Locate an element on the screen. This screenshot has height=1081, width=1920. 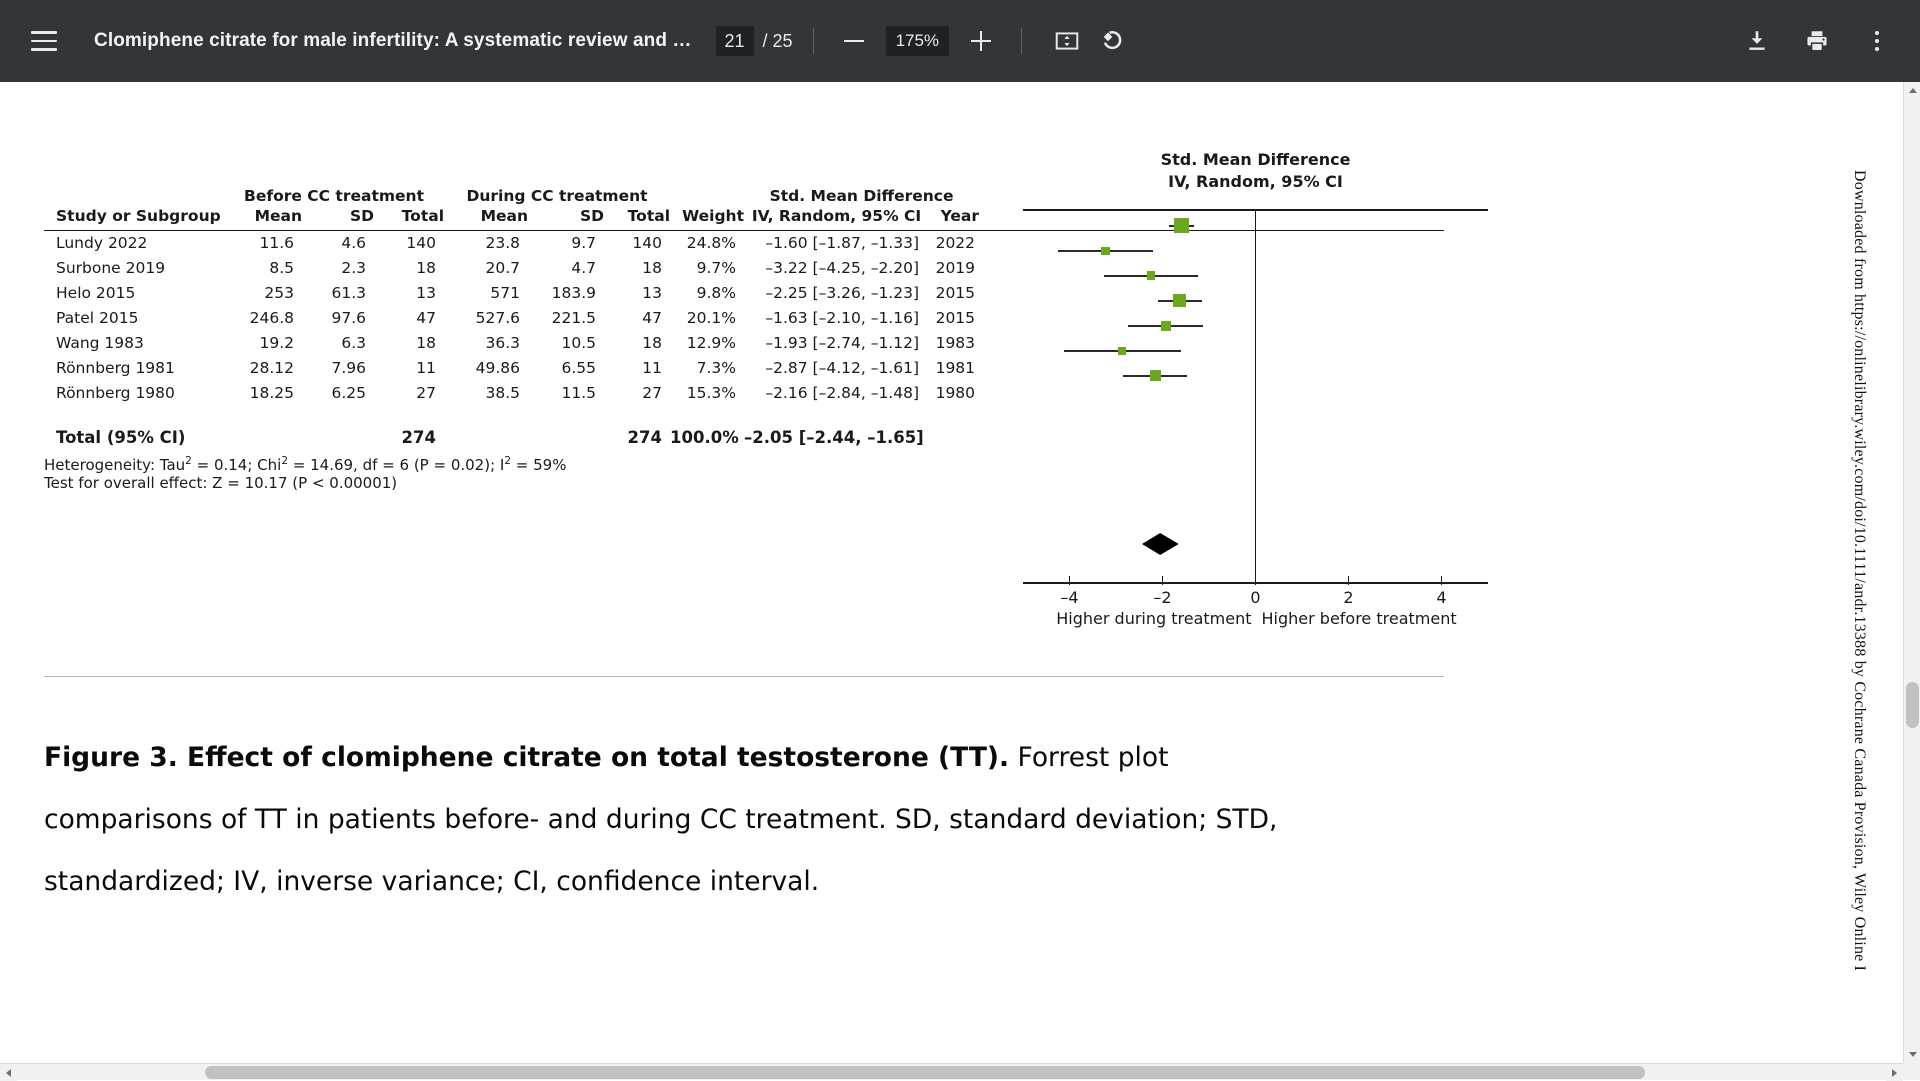
rotate-counterclockwise-button is located at coordinates (1113, 41).